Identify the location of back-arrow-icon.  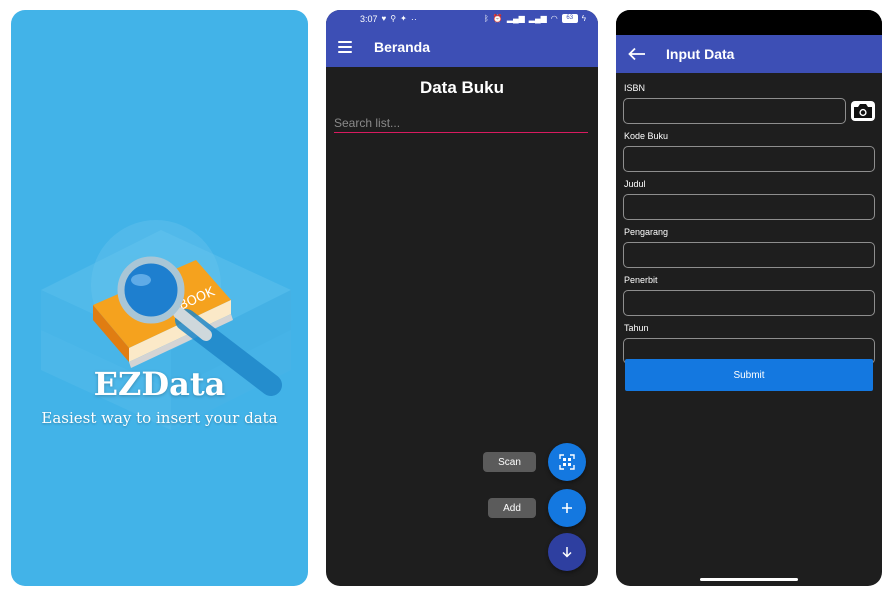
(637, 54).